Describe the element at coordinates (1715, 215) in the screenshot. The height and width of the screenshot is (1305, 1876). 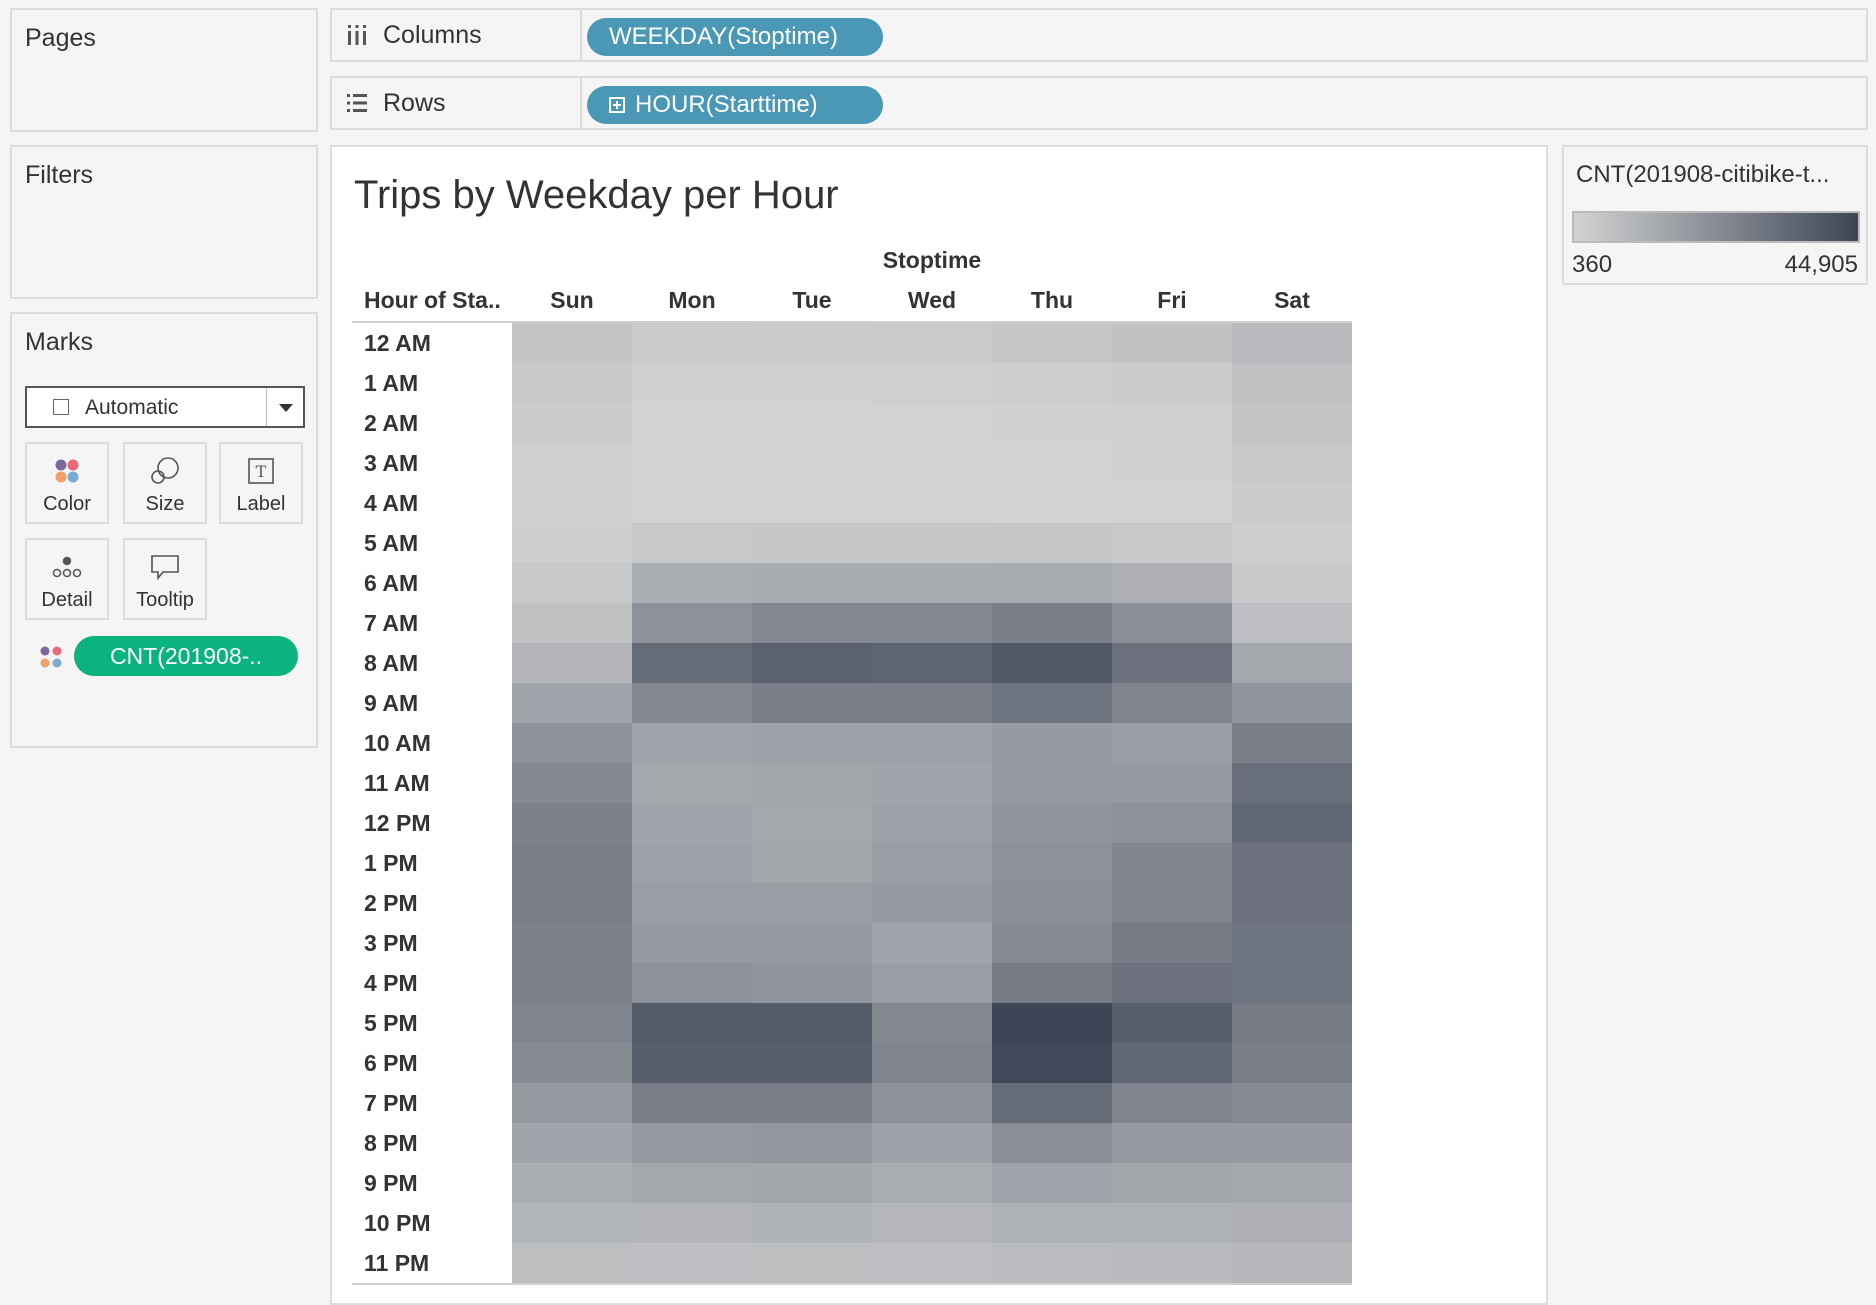
I see `color-legend: CNT(201908-citibike-t... 360 44,905` at that location.